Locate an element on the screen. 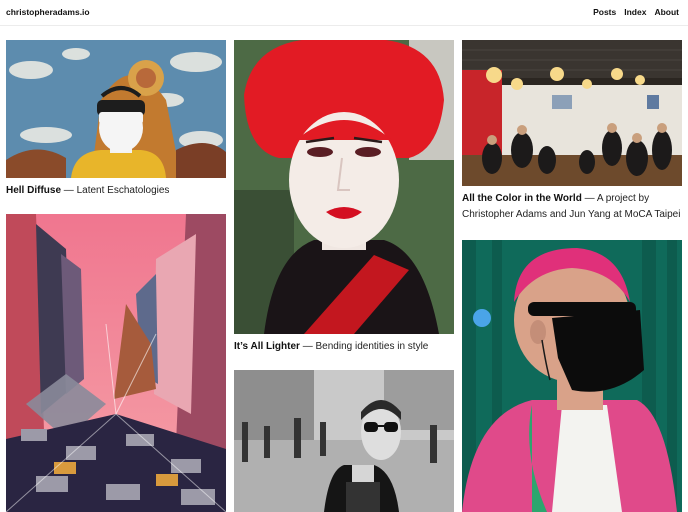 The height and width of the screenshot is (512, 688). post-card-street-portrait is located at coordinates (344, 441).